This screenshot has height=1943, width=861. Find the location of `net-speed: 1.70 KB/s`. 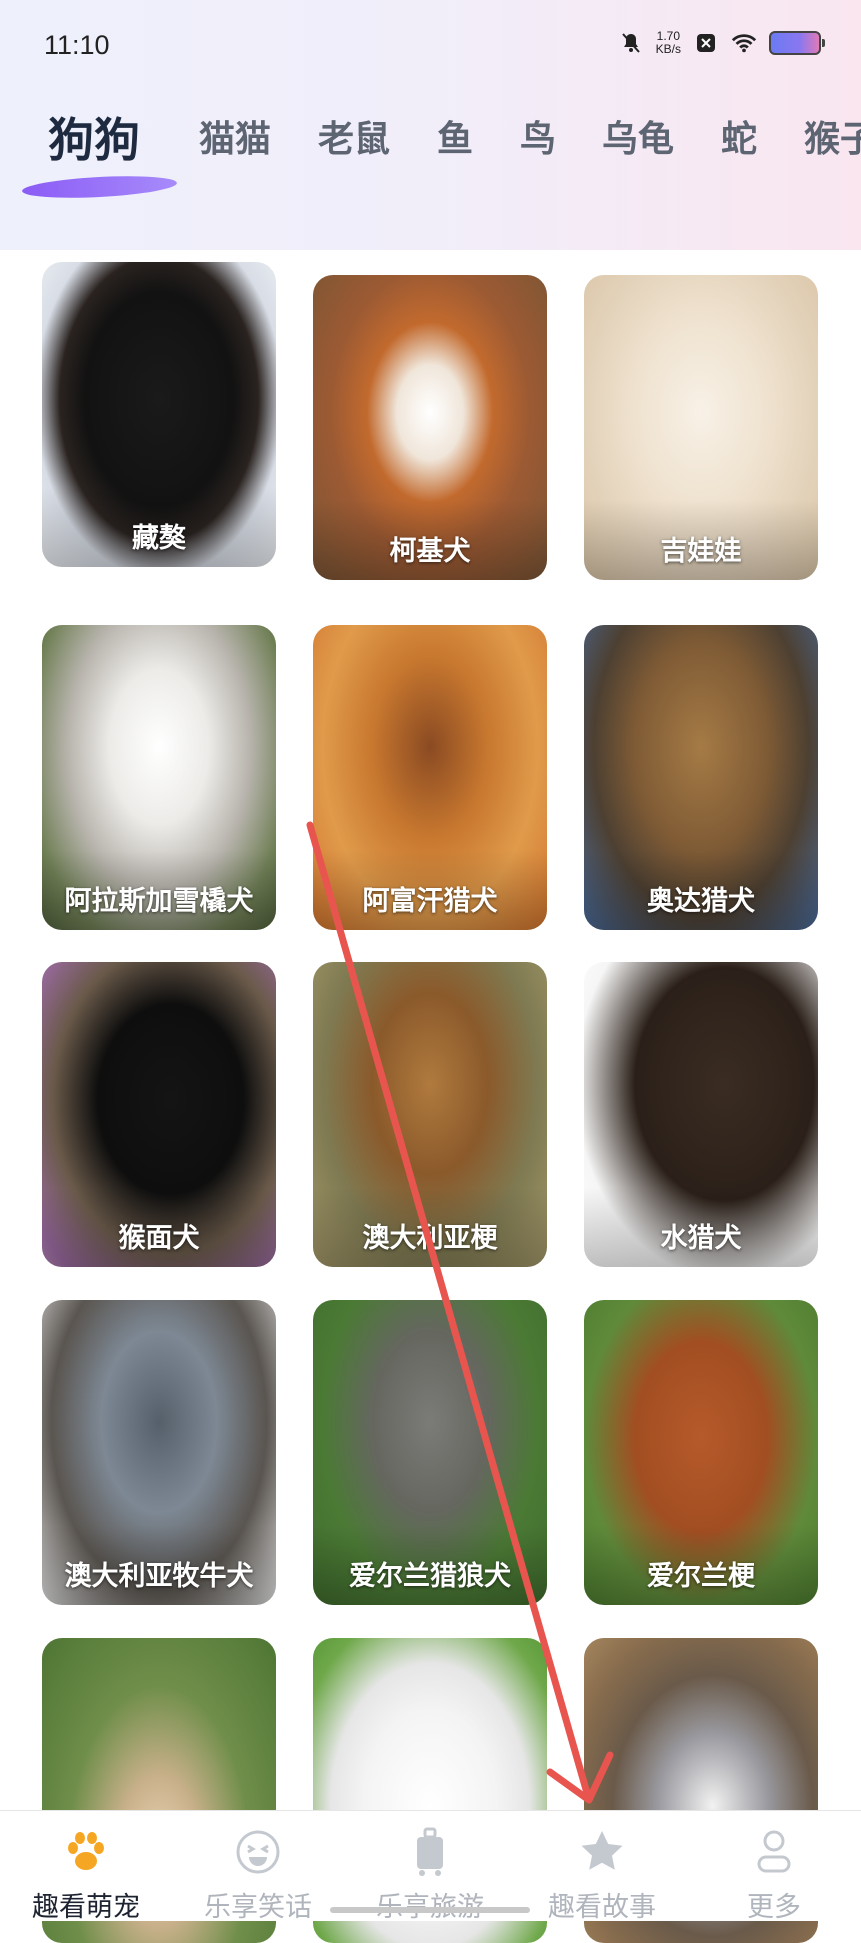

net-speed: 1.70 KB/s is located at coordinates (668, 43).